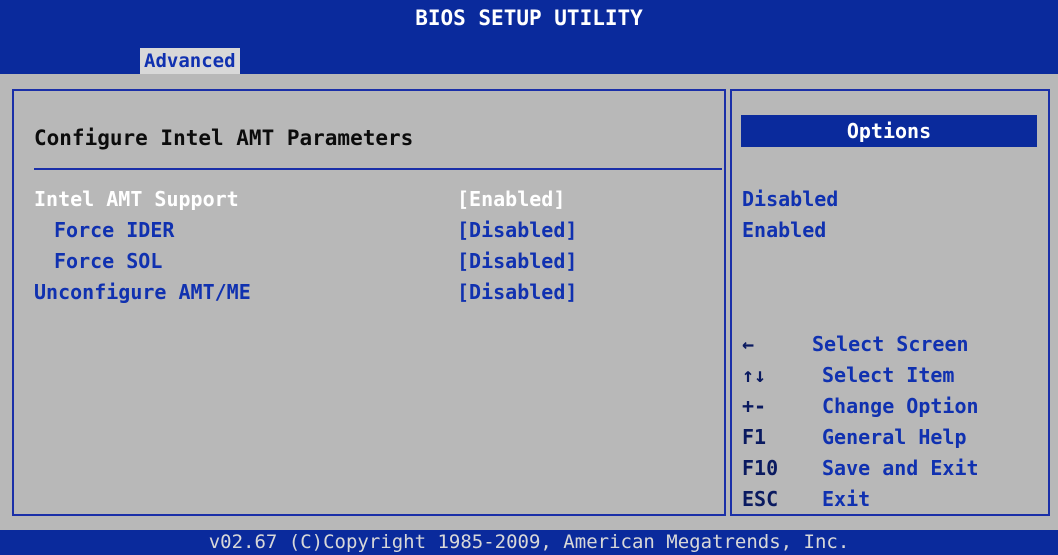  What do you see at coordinates (790, 199) in the screenshot?
I see `option-disabled: Disabled` at bounding box center [790, 199].